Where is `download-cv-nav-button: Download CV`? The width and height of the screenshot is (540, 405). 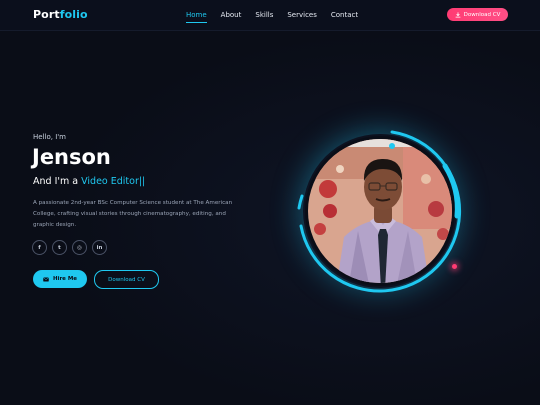
download-cv-nav-button: Download CV is located at coordinates (477, 14).